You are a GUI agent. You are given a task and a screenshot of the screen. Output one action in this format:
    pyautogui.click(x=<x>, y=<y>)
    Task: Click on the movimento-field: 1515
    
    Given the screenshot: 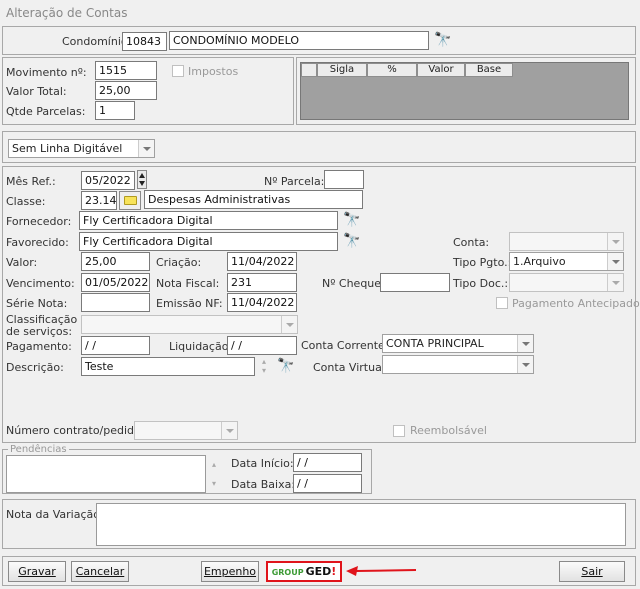 What is the action you would take?
    pyautogui.click(x=126, y=70)
    